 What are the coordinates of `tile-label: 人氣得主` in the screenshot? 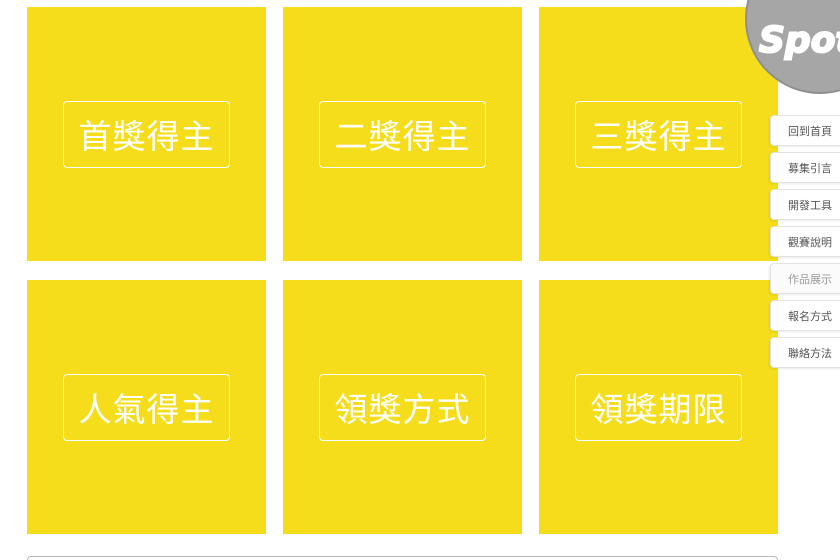 It's located at (146, 407).